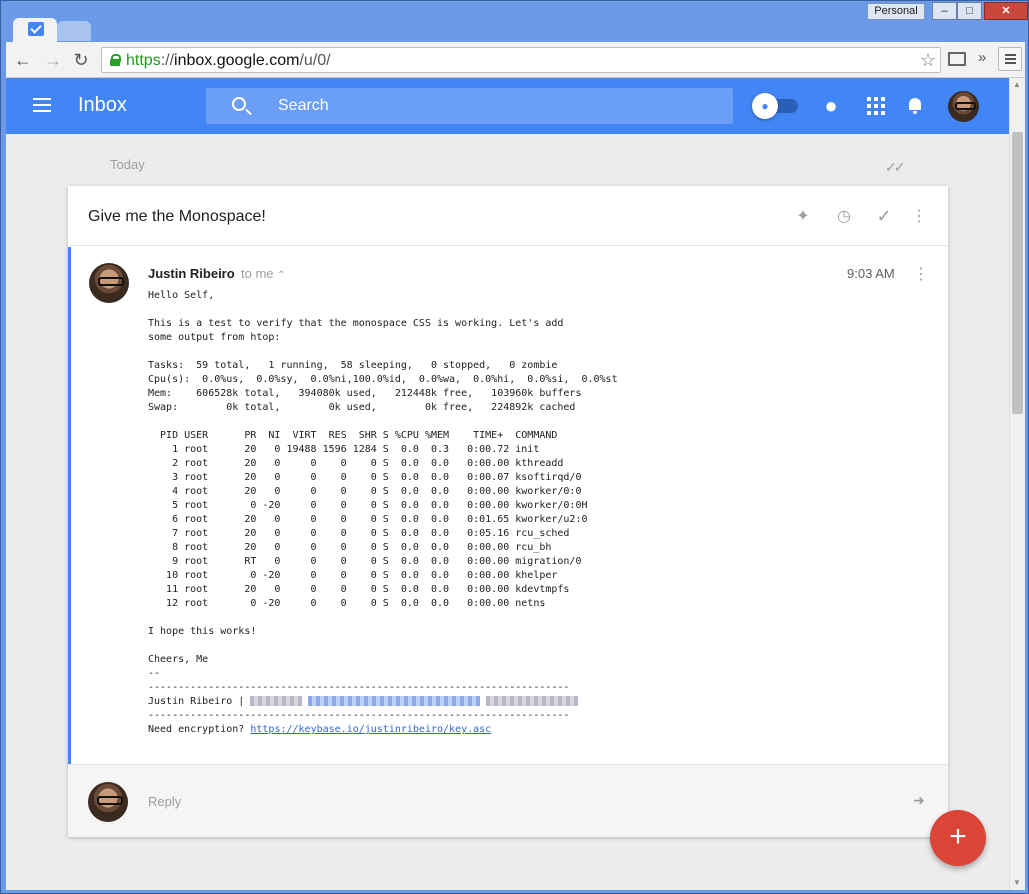 Image resolution: width=1029 pixels, height=894 pixels. I want to click on redacted-text, so click(276, 701).